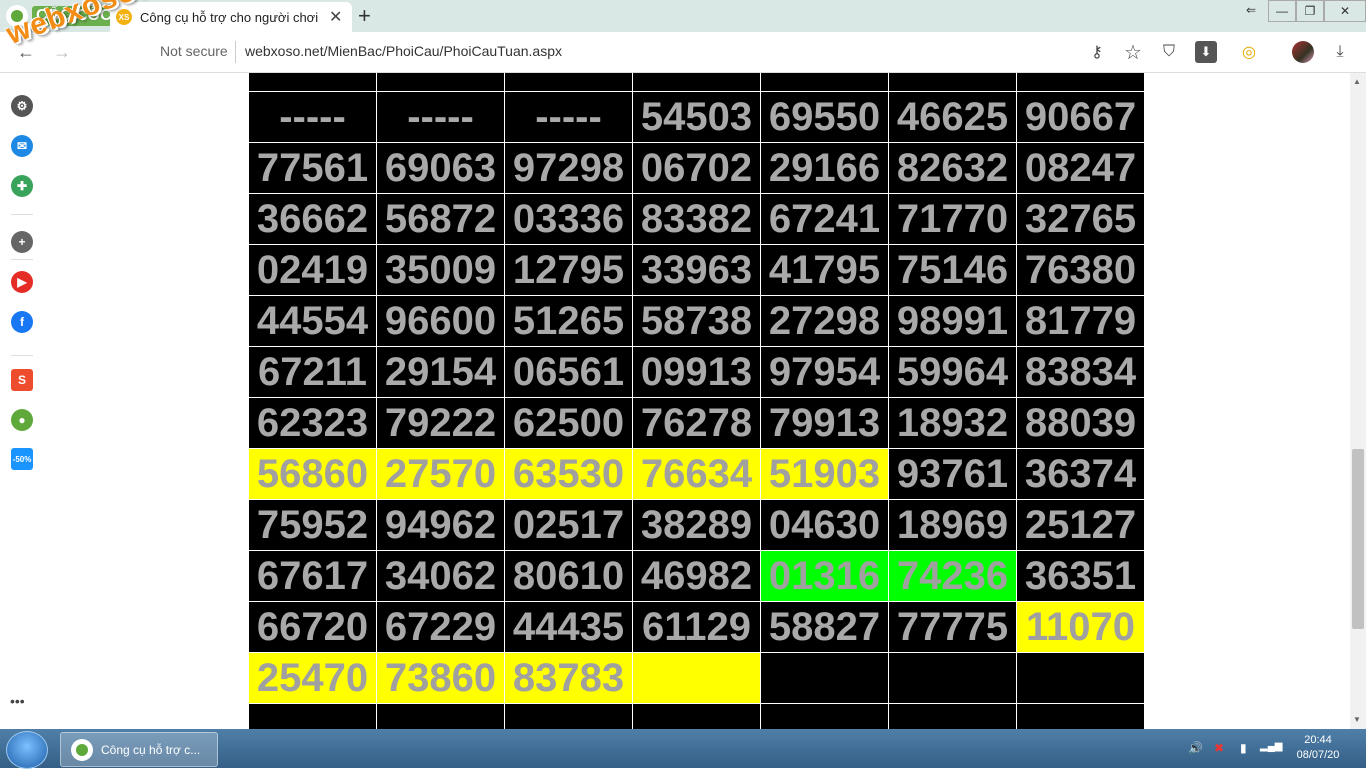  What do you see at coordinates (22, 380) in the screenshot?
I see `shopee-icon: S` at bounding box center [22, 380].